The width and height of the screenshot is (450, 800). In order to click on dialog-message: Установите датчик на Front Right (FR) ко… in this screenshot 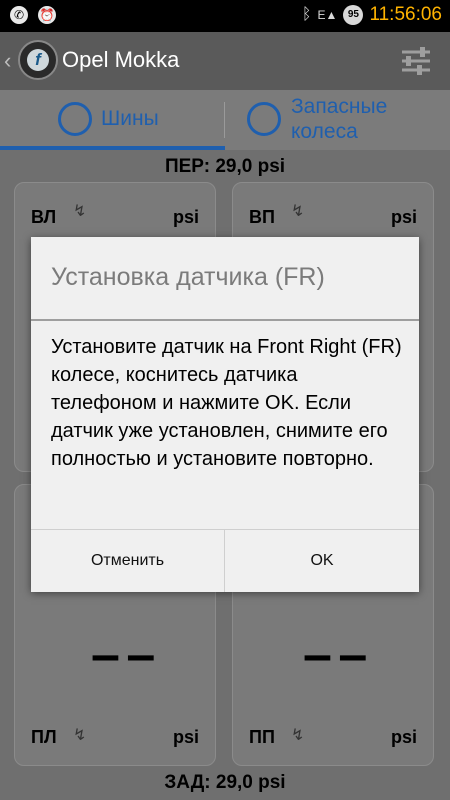, I will do `click(226, 403)`.